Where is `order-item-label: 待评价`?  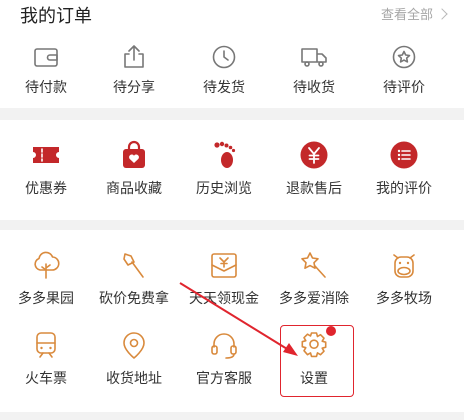
order-item-label: 待评价 is located at coordinates (404, 88).